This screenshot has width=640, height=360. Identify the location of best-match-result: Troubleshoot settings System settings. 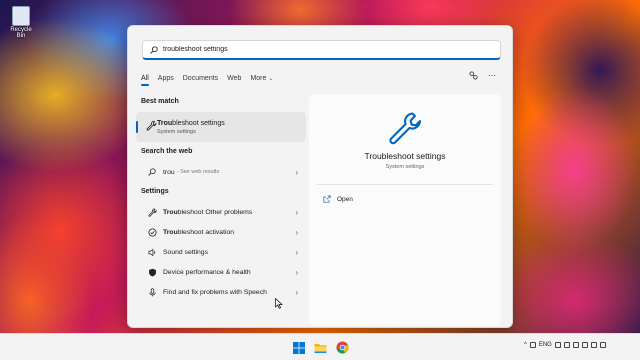
(221, 127).